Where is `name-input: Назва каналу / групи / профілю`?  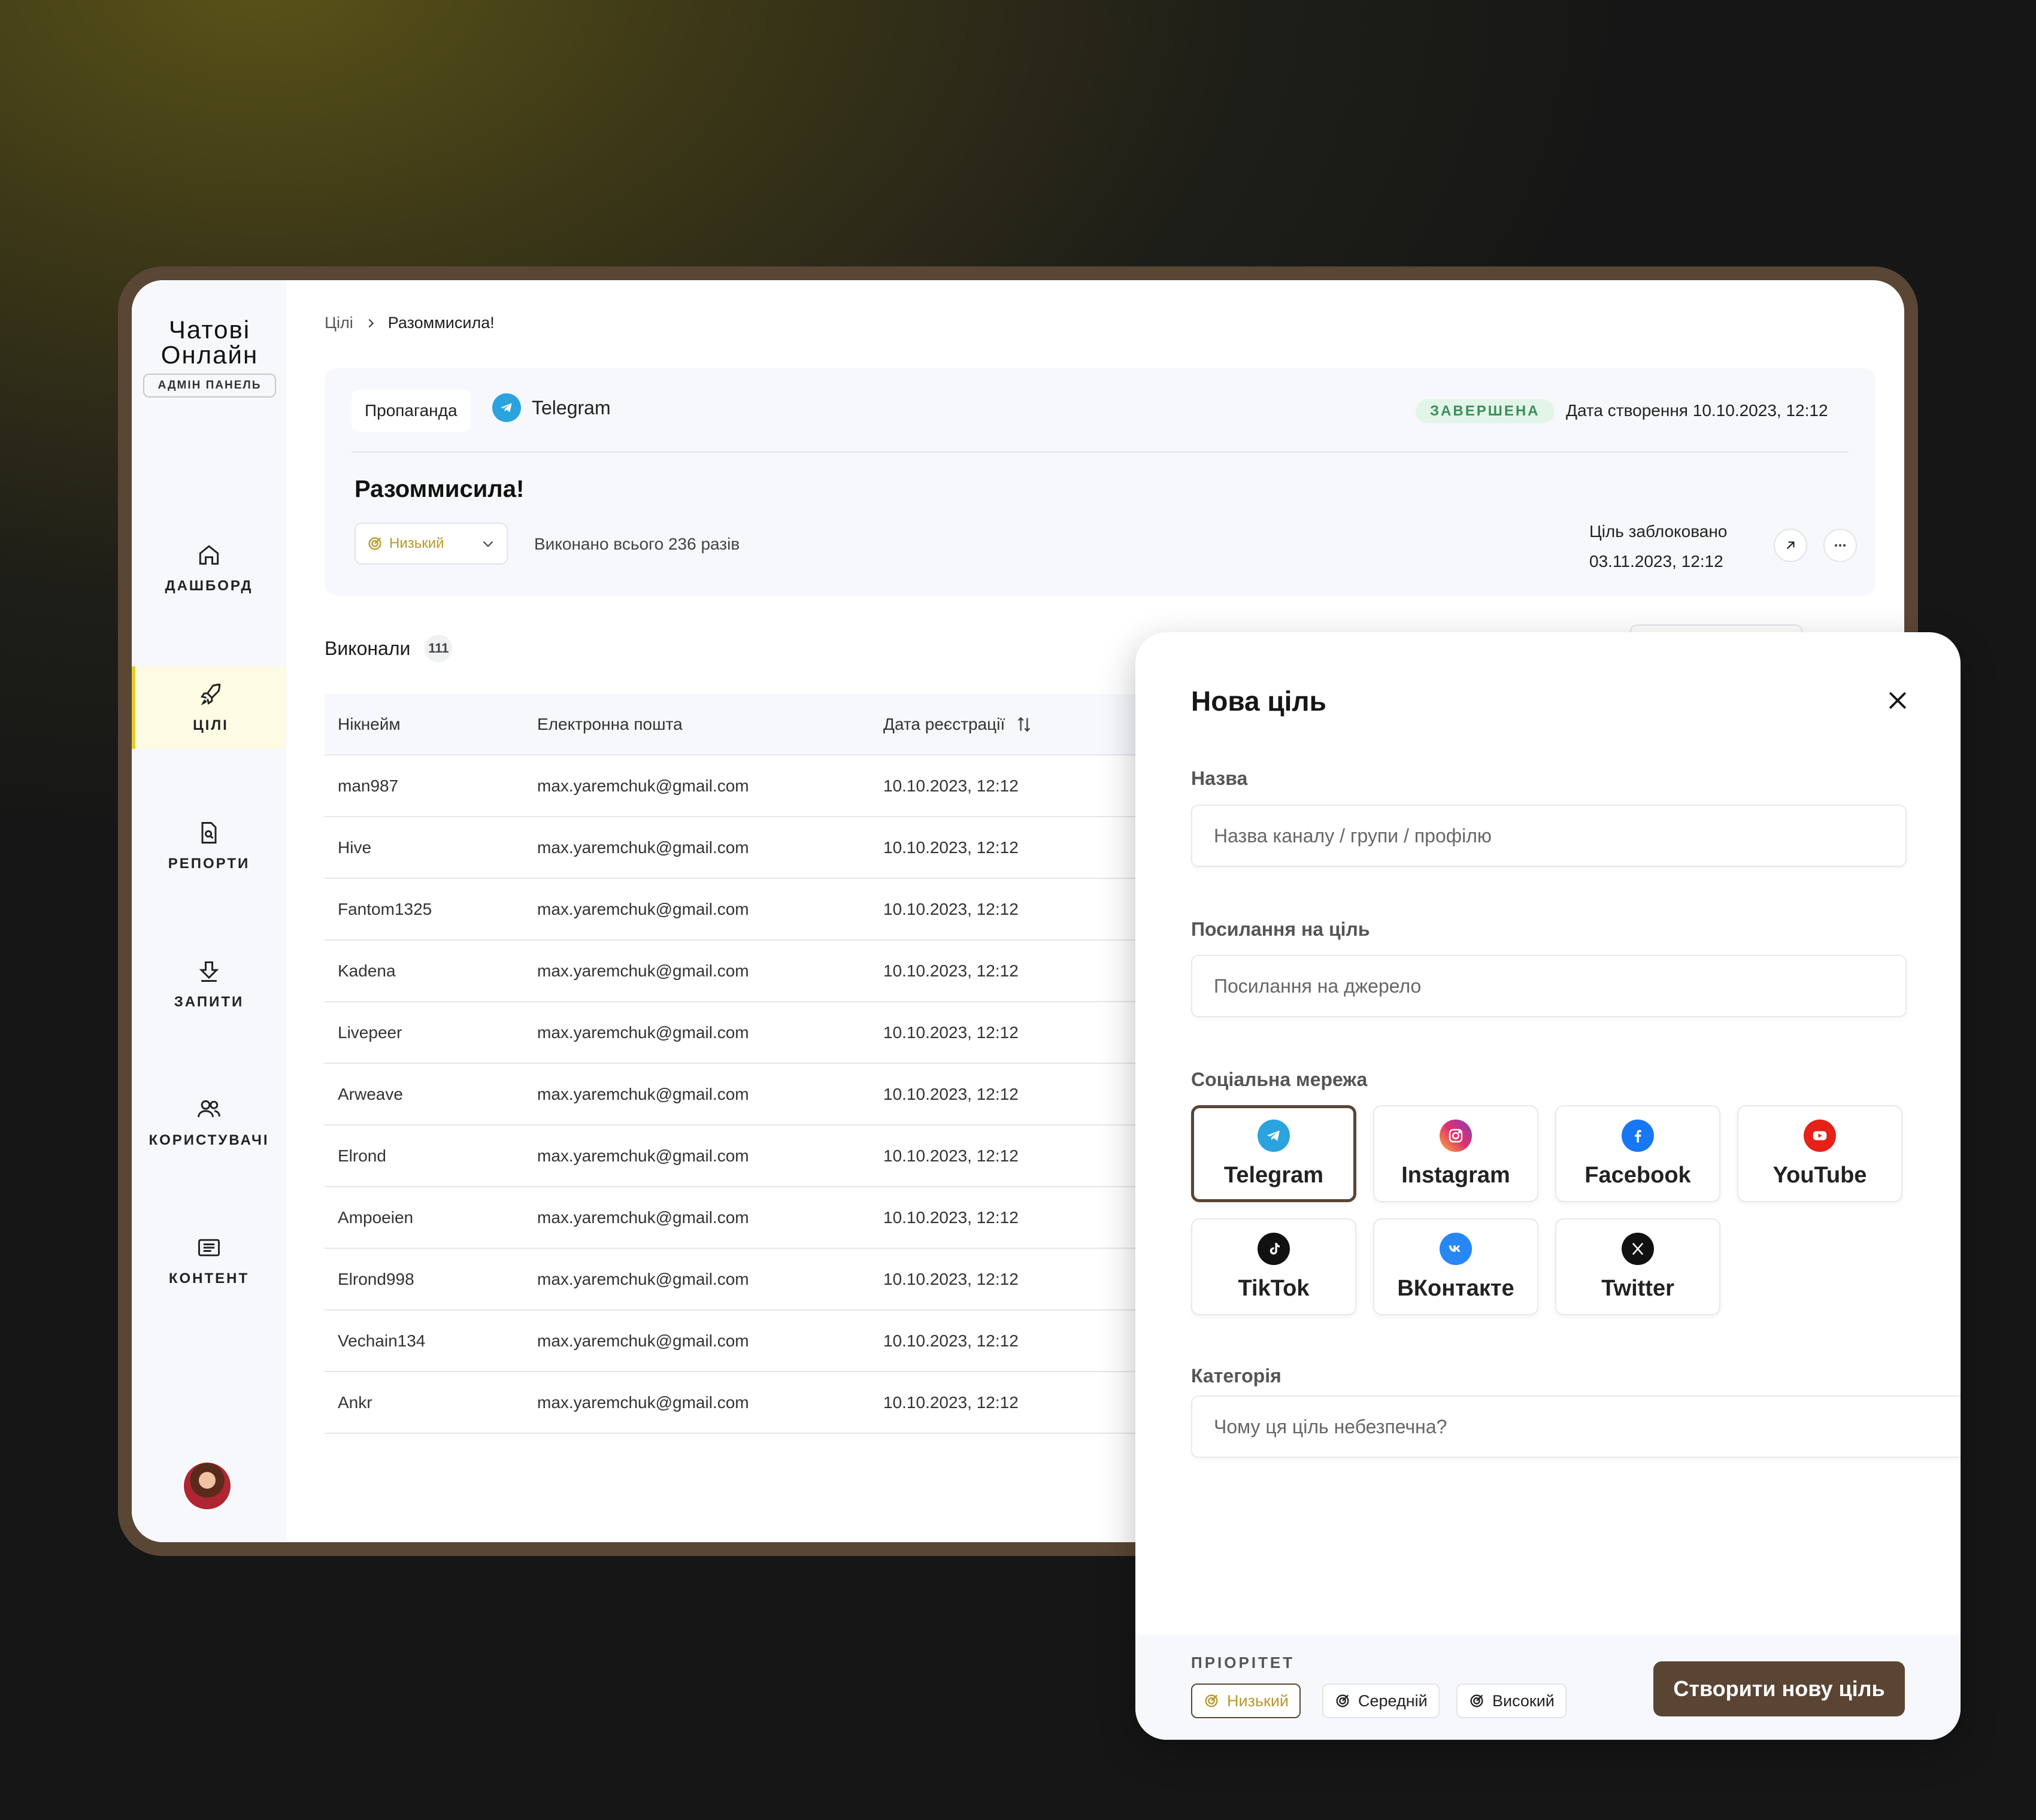 name-input: Назва каналу / групи / профілю is located at coordinates (1549, 836).